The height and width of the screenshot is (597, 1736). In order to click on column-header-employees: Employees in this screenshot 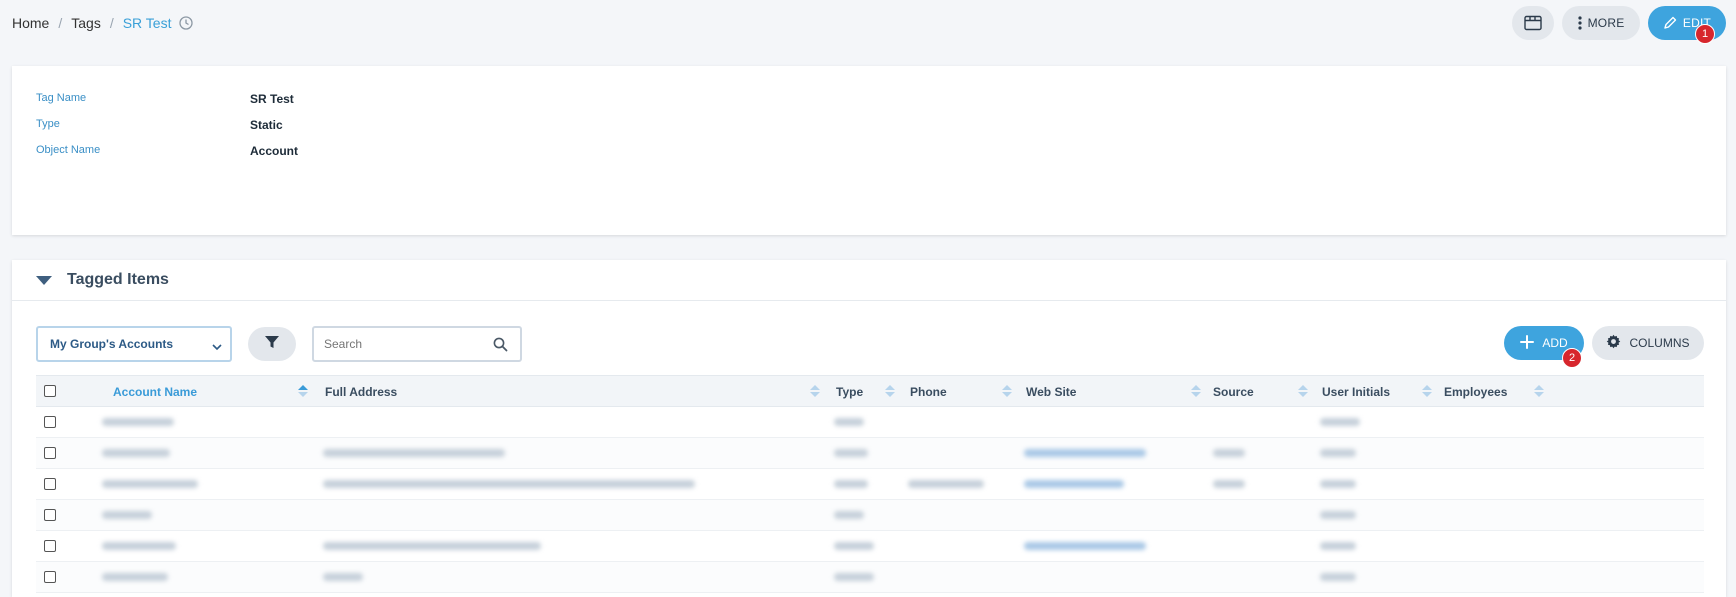, I will do `click(1475, 392)`.